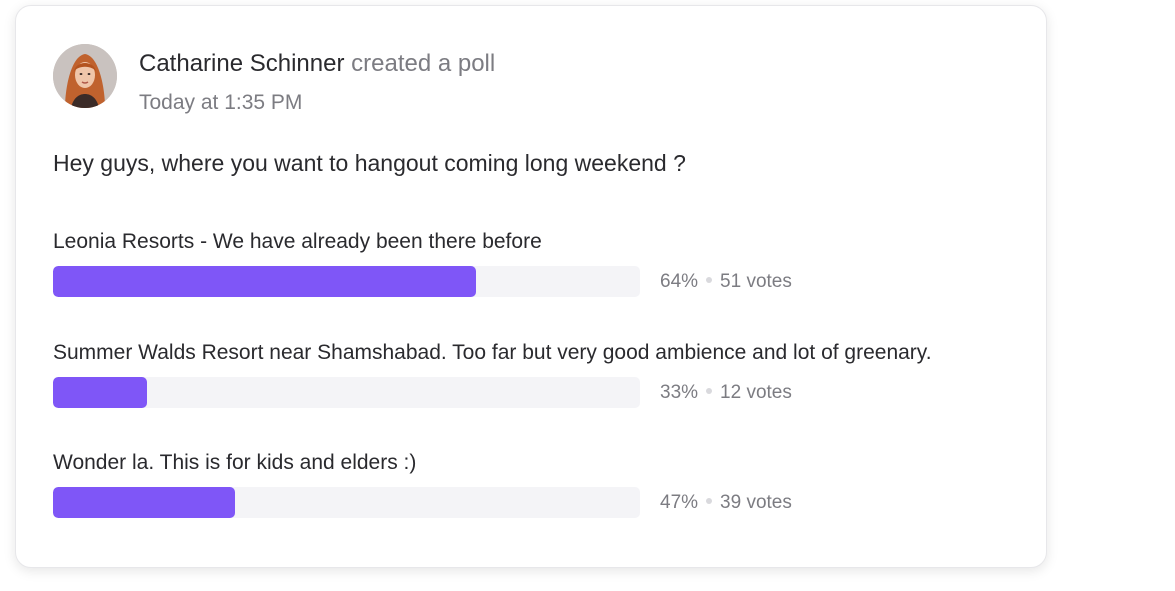  I want to click on option-votes: 39 votes, so click(756, 502).